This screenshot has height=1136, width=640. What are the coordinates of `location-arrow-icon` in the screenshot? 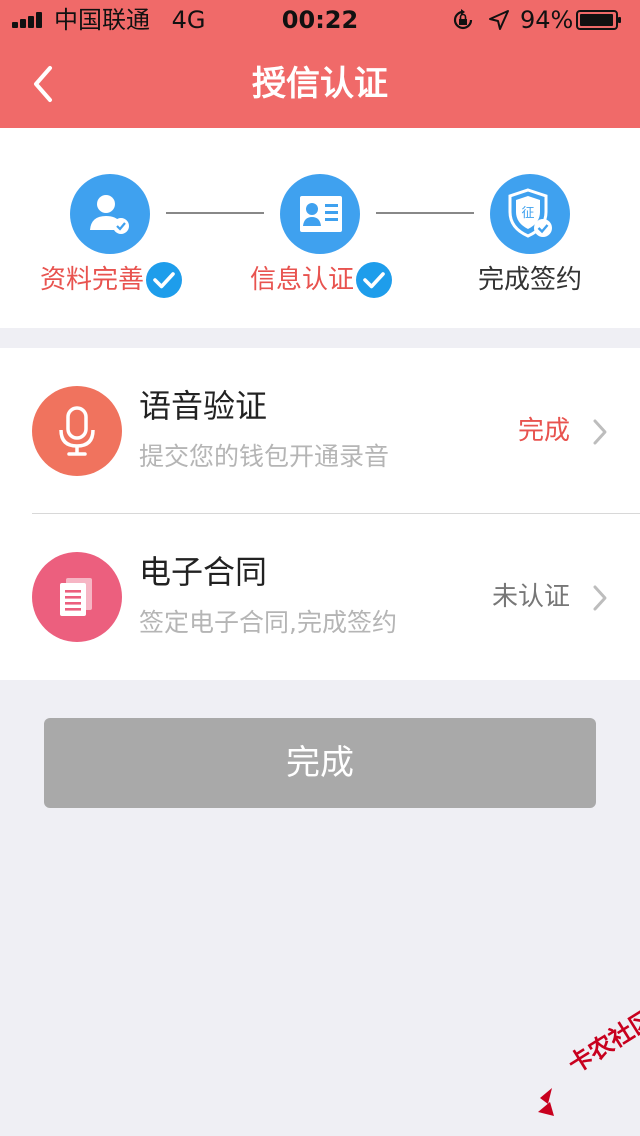 It's located at (499, 20).